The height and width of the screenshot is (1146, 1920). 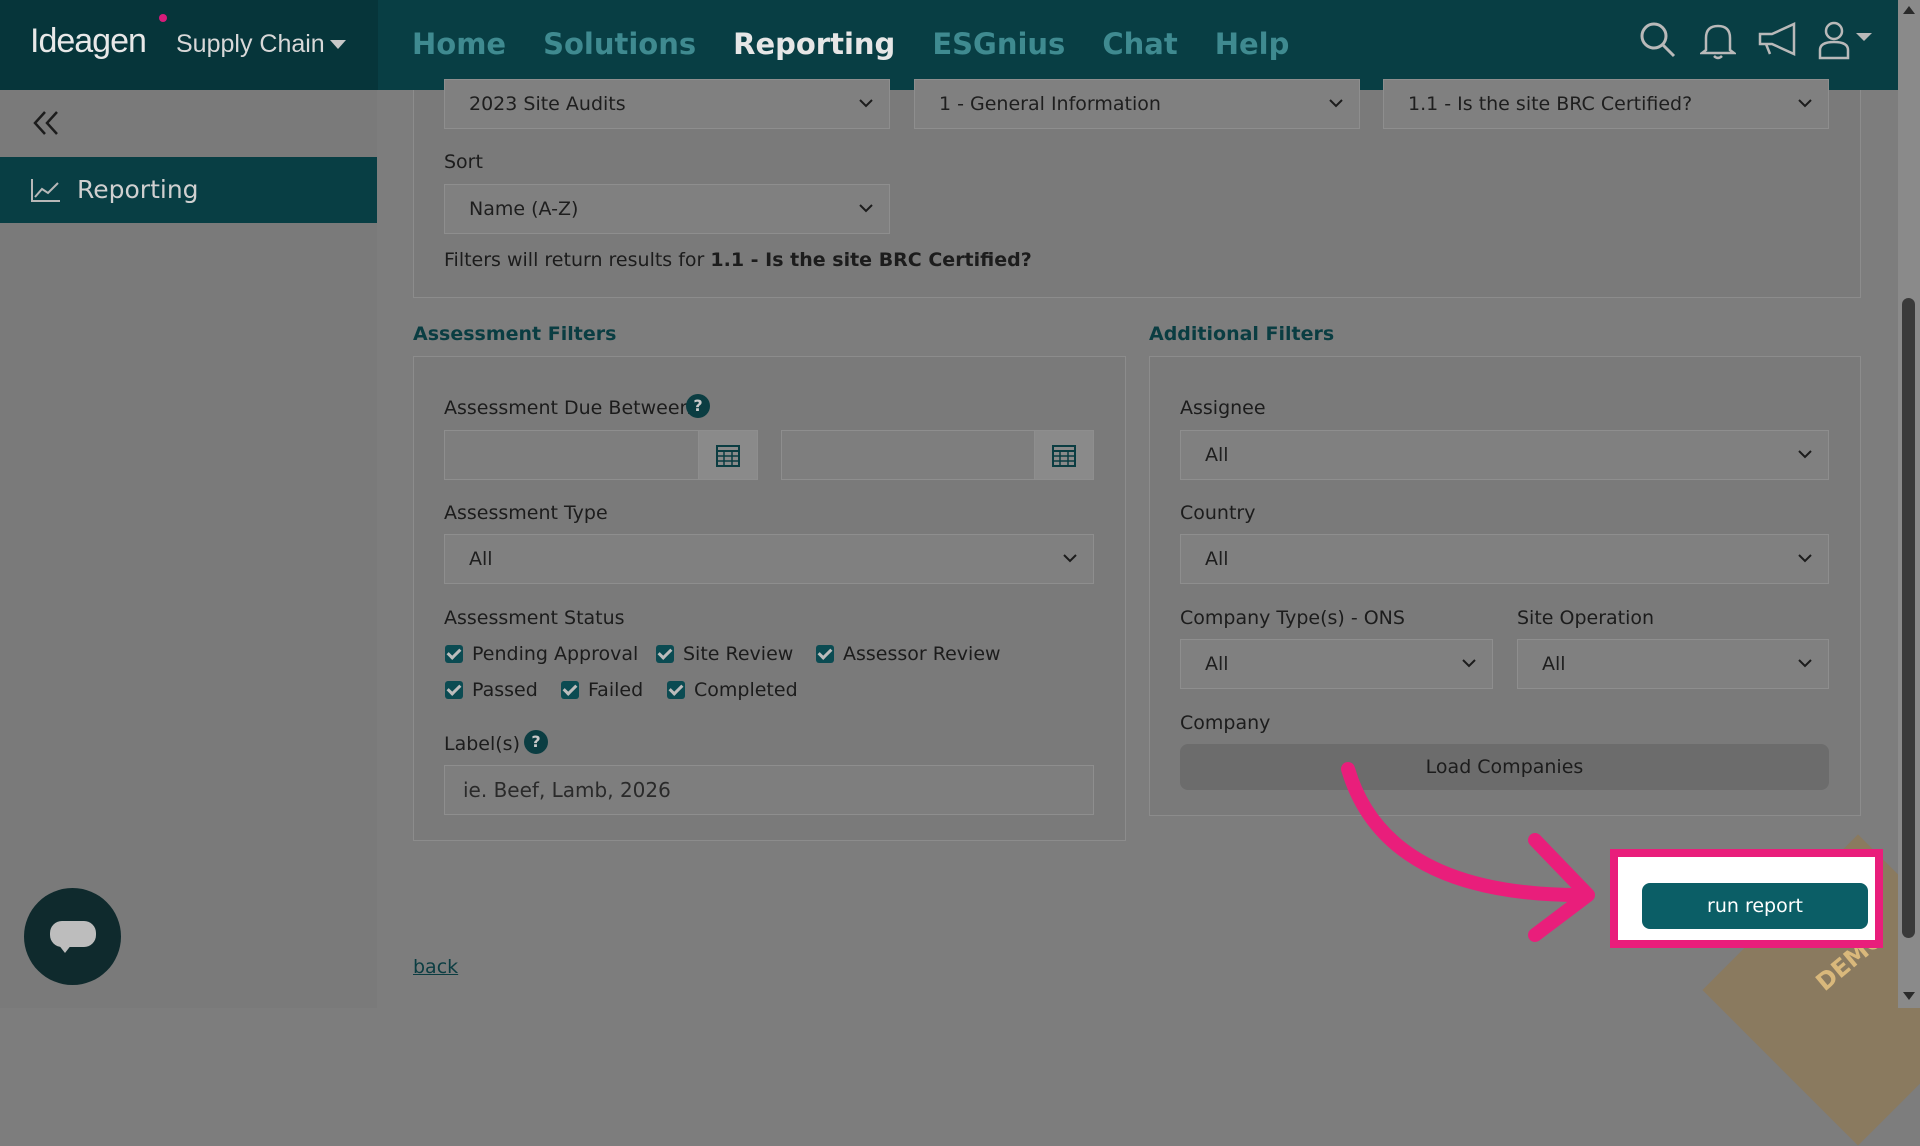 I want to click on company-type-select: All, so click(x=1336, y=664).